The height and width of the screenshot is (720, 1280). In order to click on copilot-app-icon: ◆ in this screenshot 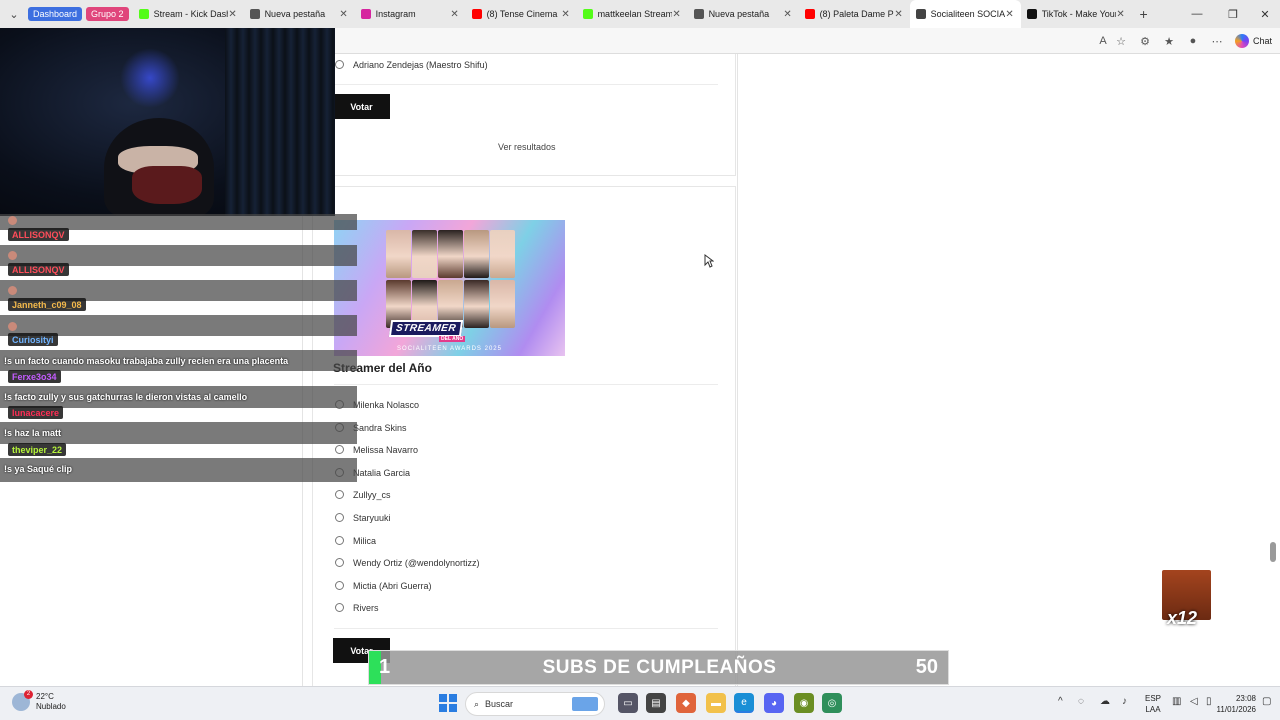, I will do `click(686, 703)`.